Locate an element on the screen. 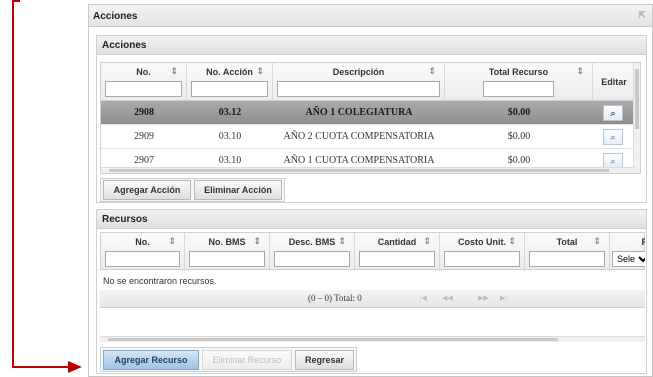 The image size is (653, 377). column-header-r: R Selec is located at coordinates (627, 252).